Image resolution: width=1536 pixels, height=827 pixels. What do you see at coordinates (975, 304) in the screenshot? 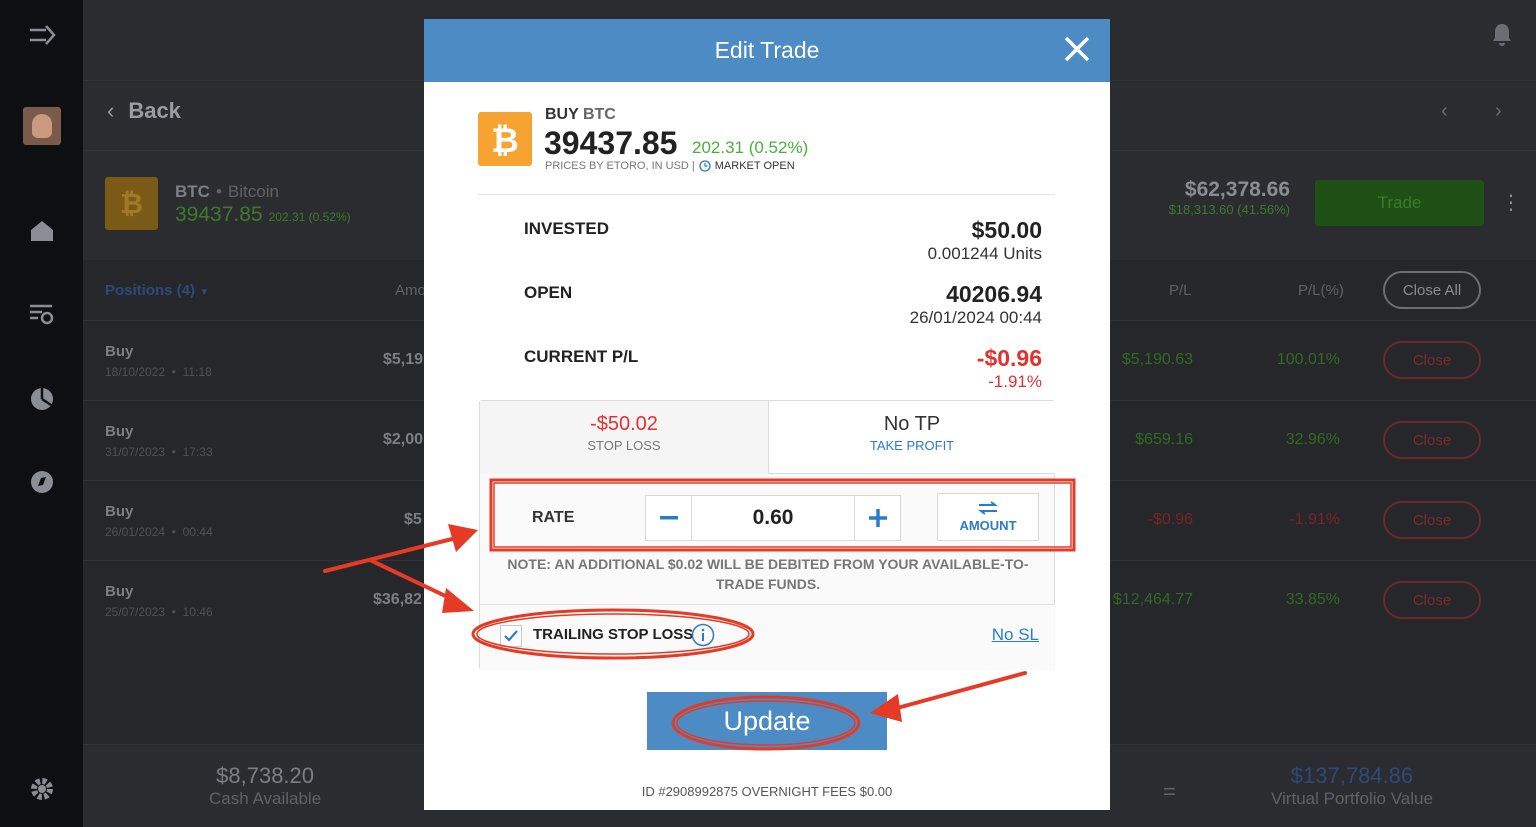
I see `open-value: 40206.94 26/01/2024 00:44` at bounding box center [975, 304].